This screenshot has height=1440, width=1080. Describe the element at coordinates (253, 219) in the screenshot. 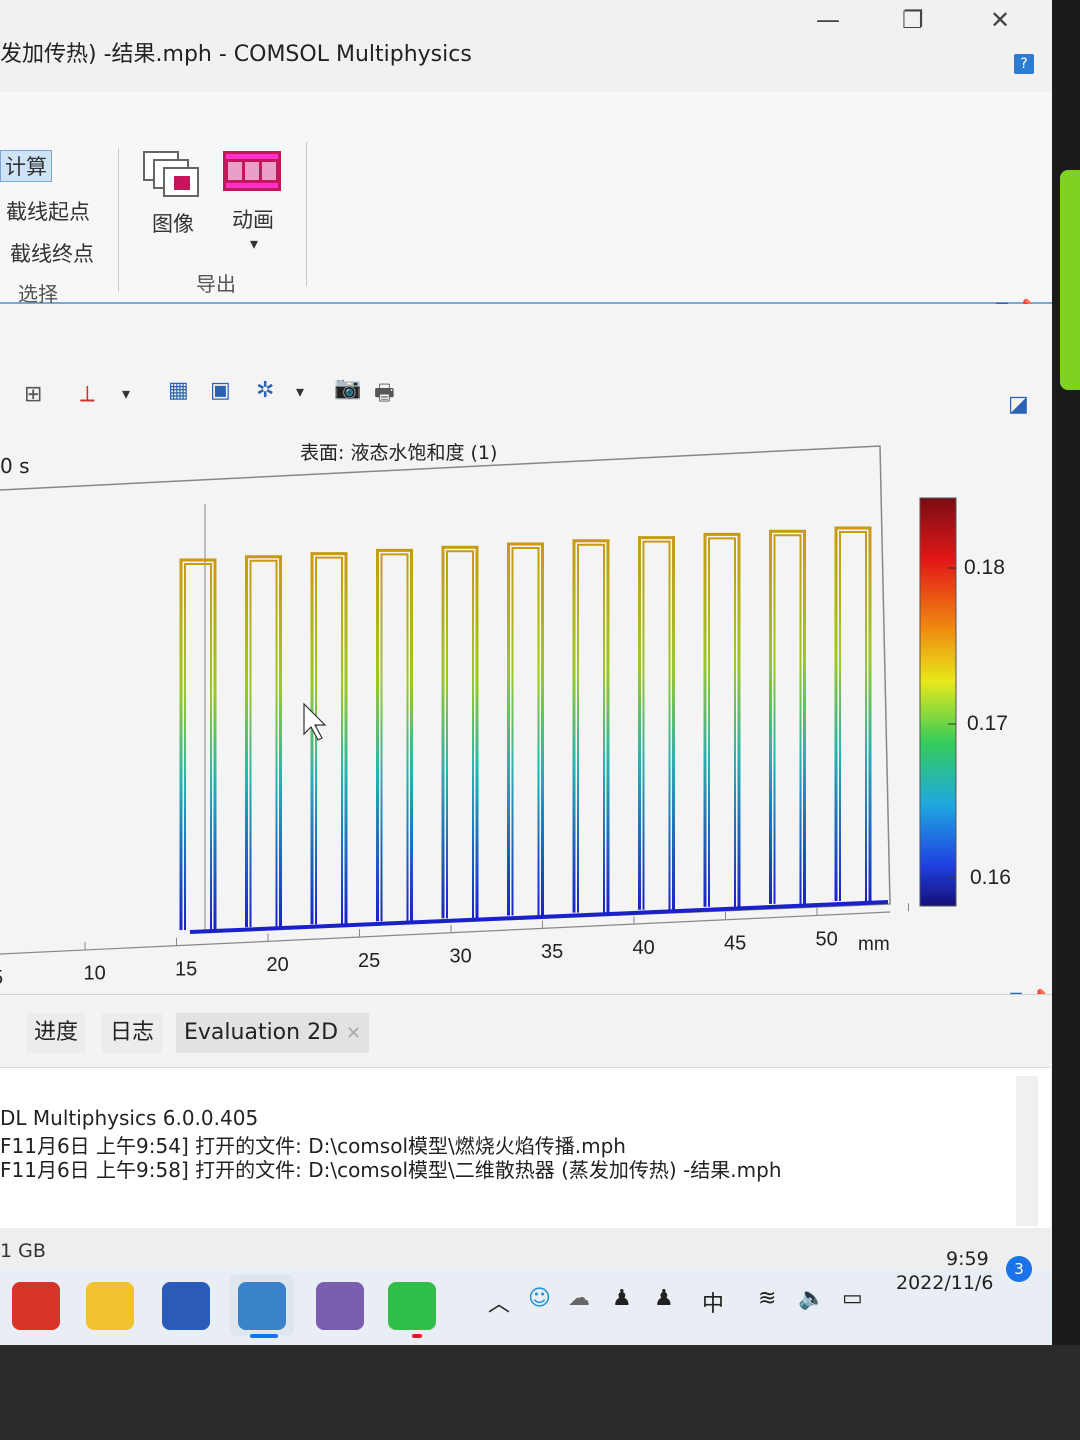

I see `animation-export-label: 动画` at that location.